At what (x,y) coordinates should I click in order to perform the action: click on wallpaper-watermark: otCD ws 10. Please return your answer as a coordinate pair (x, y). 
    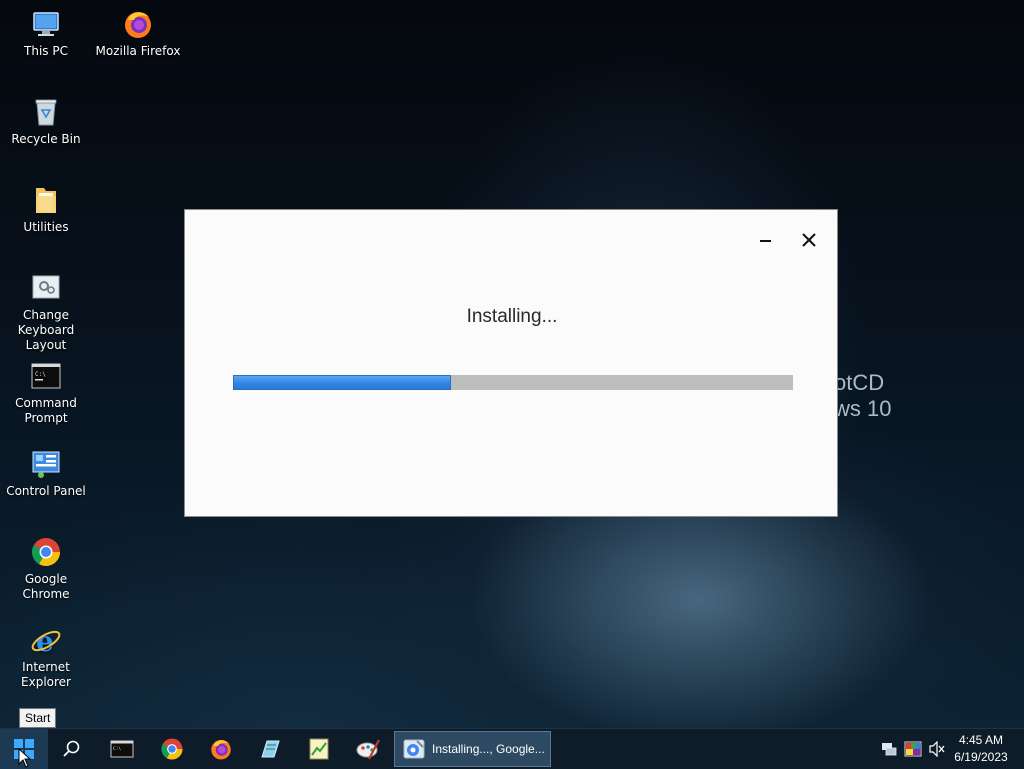
    Looking at the image, I should click on (862, 396).